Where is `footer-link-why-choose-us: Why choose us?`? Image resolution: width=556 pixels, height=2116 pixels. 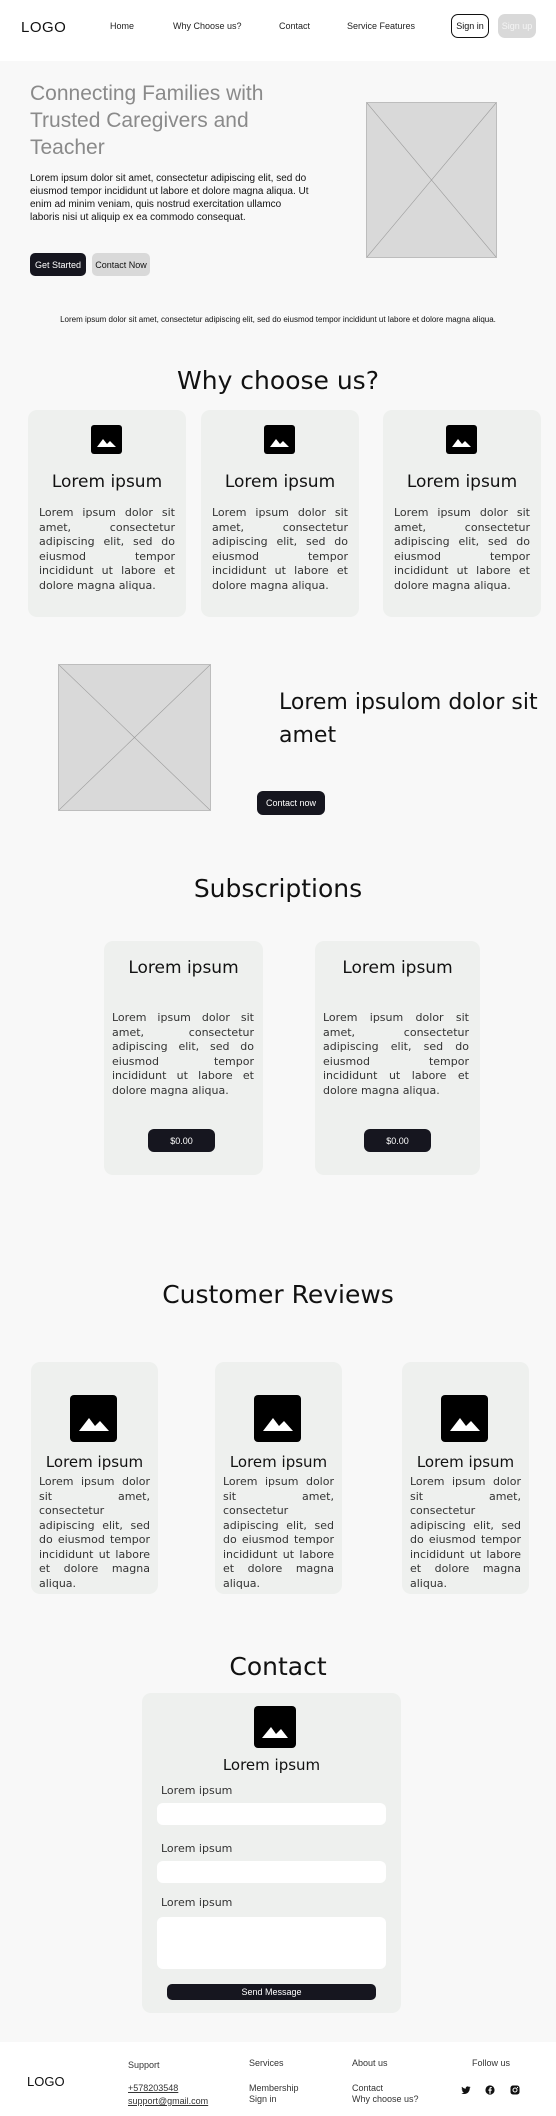
footer-link-why-choose-us: Why choose us? is located at coordinates (385, 2099).